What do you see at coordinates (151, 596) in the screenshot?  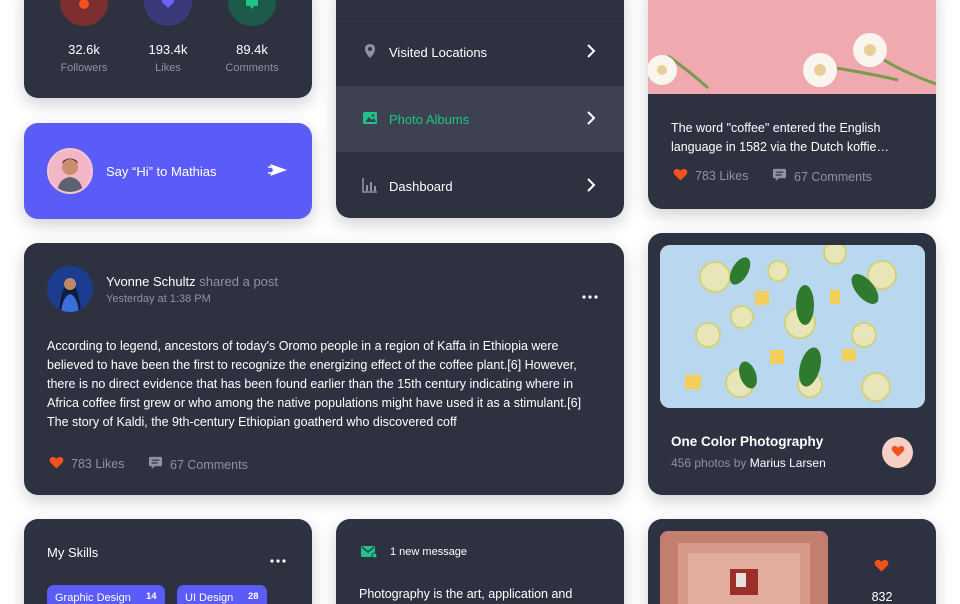 I see `skill-count: 14` at bounding box center [151, 596].